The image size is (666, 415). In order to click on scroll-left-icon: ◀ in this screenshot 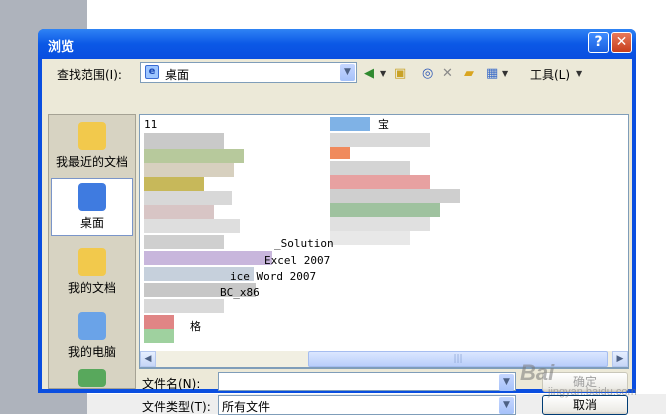, I will do `click(148, 359)`.